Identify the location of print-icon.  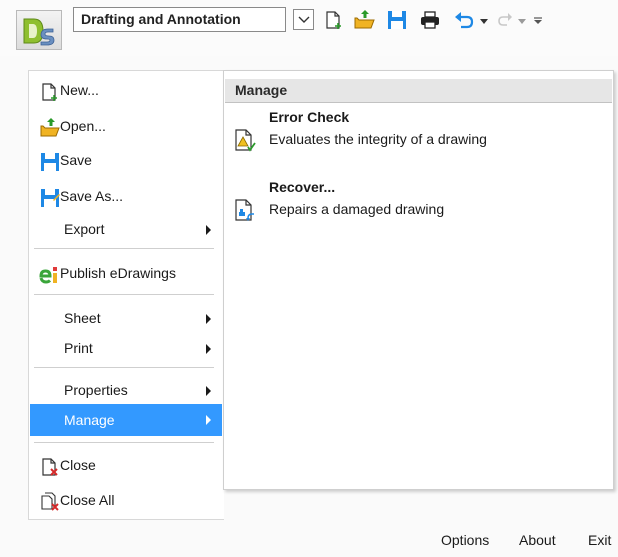
(430, 20).